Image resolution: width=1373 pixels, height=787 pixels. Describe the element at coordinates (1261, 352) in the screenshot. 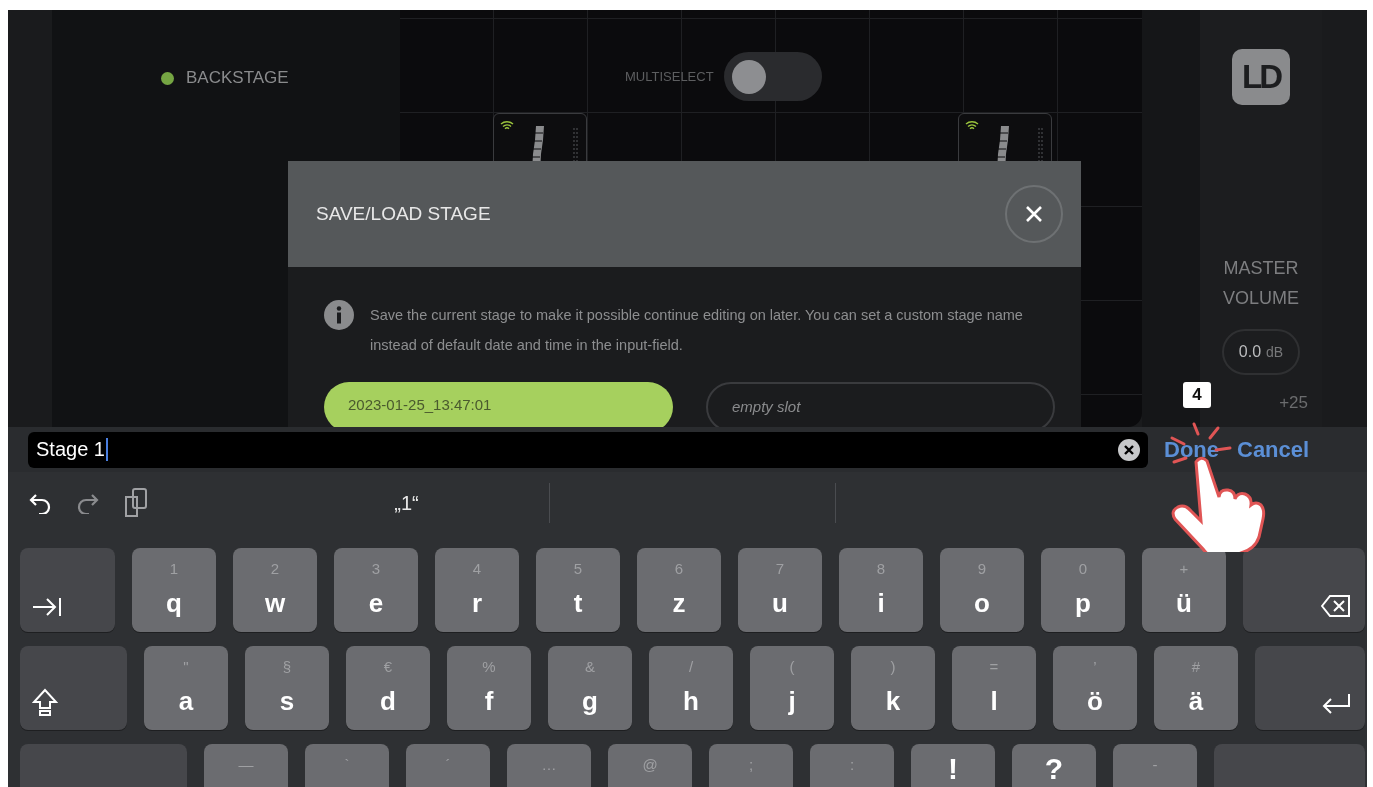

I see `volume-value-field: 0.0 dB` at that location.